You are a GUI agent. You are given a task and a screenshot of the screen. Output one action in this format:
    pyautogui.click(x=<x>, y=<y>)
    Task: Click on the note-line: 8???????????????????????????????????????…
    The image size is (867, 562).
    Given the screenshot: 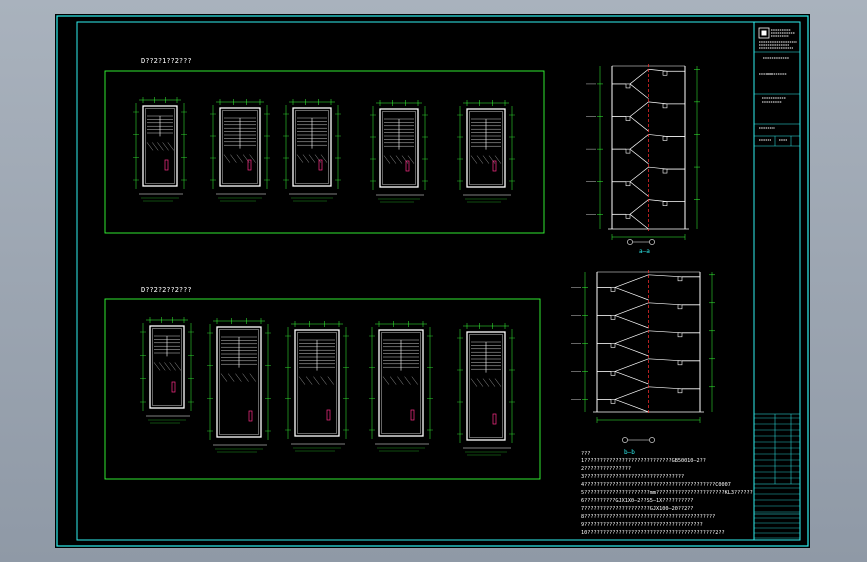 What is the action you would take?
    pyautogui.click(x=648, y=517)
    